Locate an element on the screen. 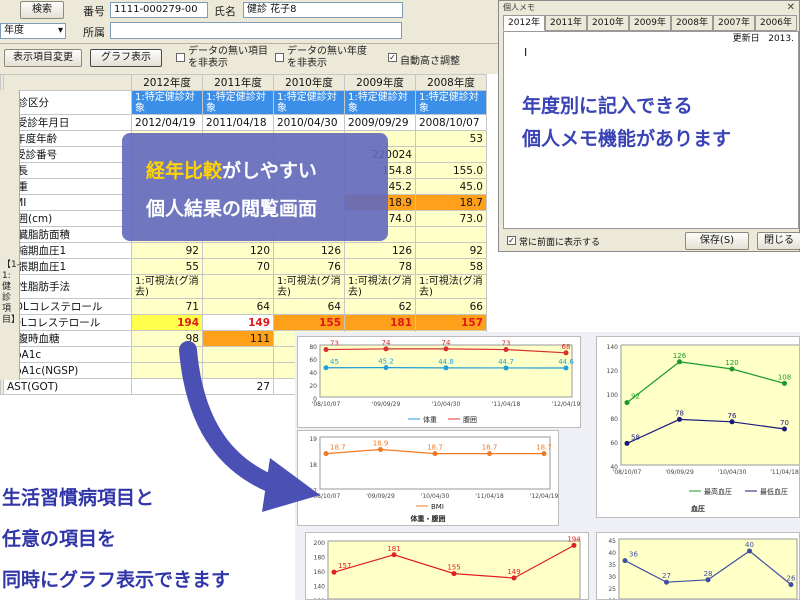 The height and width of the screenshot is (602, 800). save-button: 保存(S) is located at coordinates (717, 241).